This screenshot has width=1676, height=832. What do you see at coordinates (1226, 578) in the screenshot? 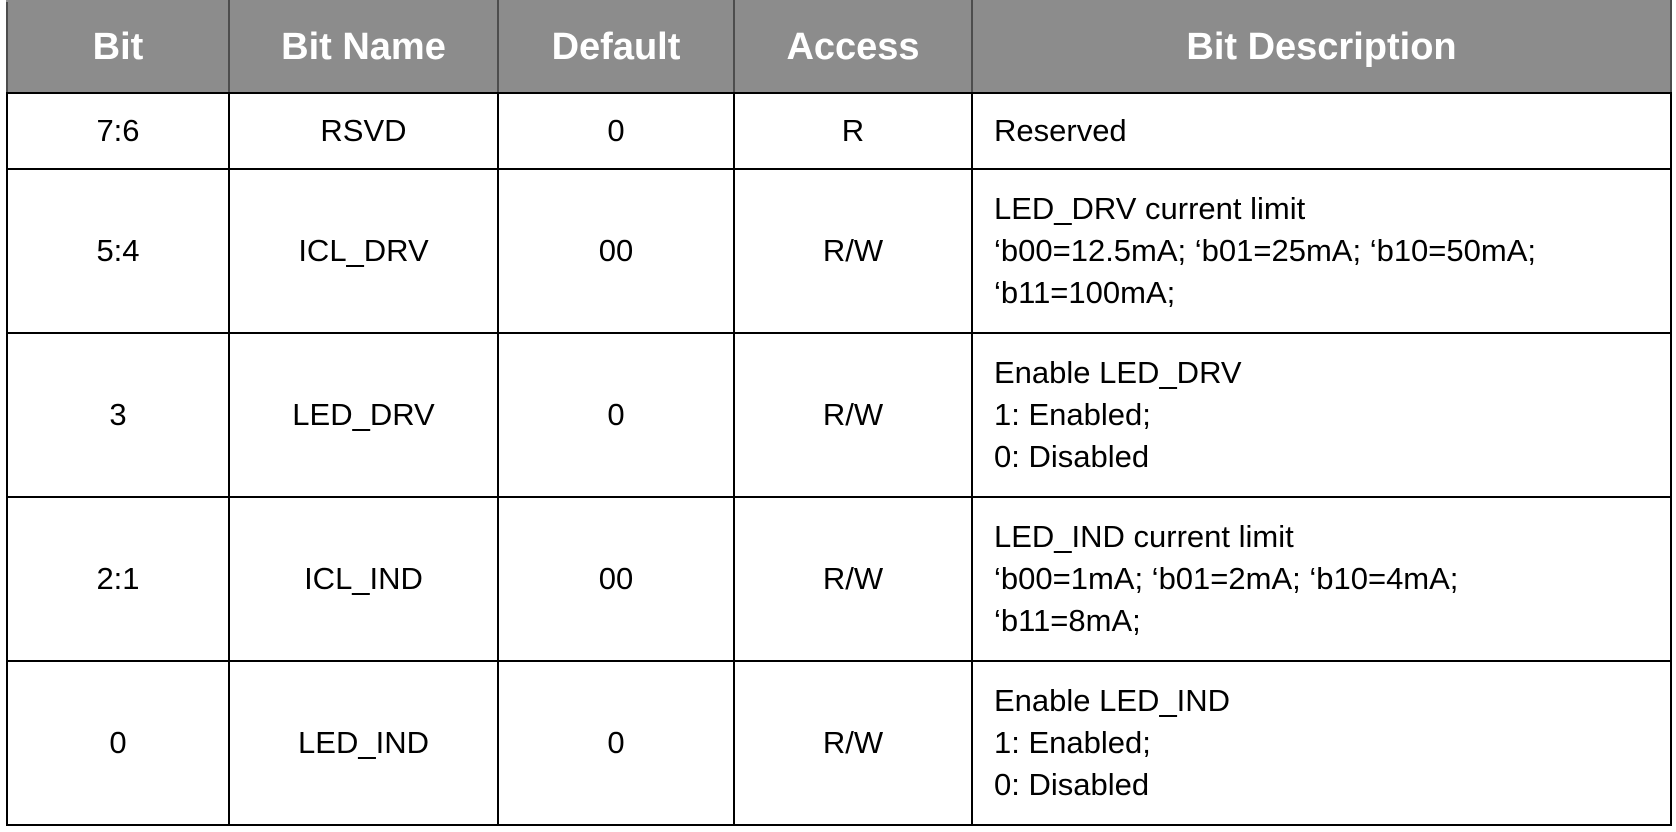
I see `description-line: ‘b00=1mA; ‘b01=2mA; ‘b10=4mA;` at bounding box center [1226, 578].